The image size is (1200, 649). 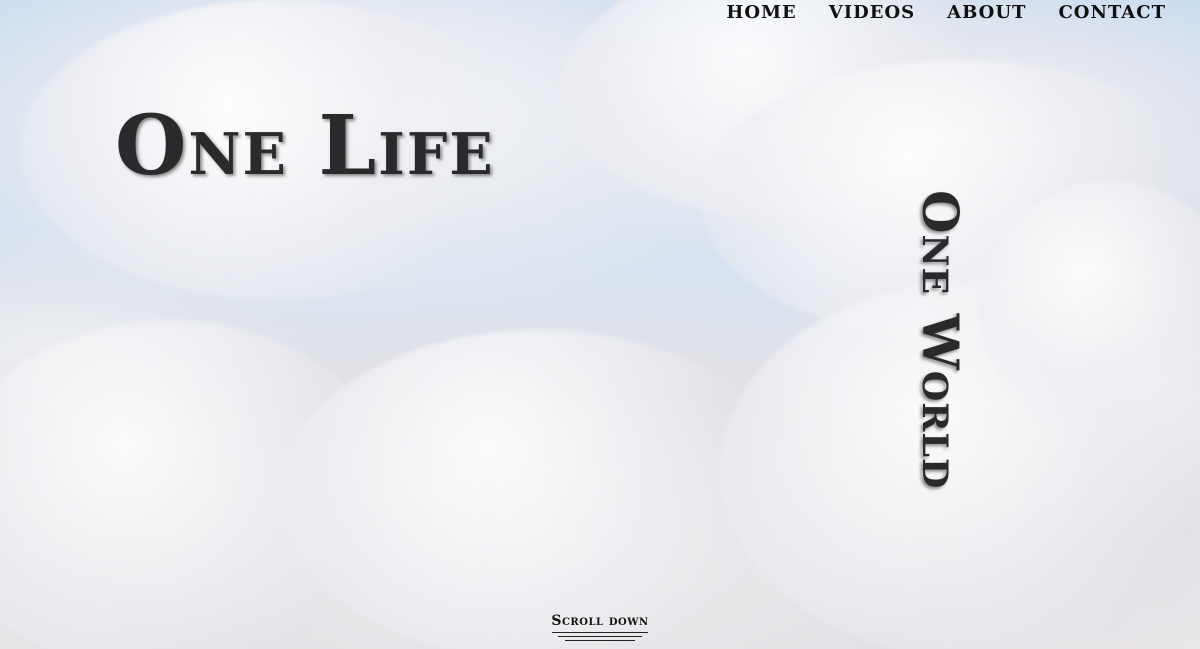 I want to click on nav-home-link: HOME, so click(x=761, y=12).